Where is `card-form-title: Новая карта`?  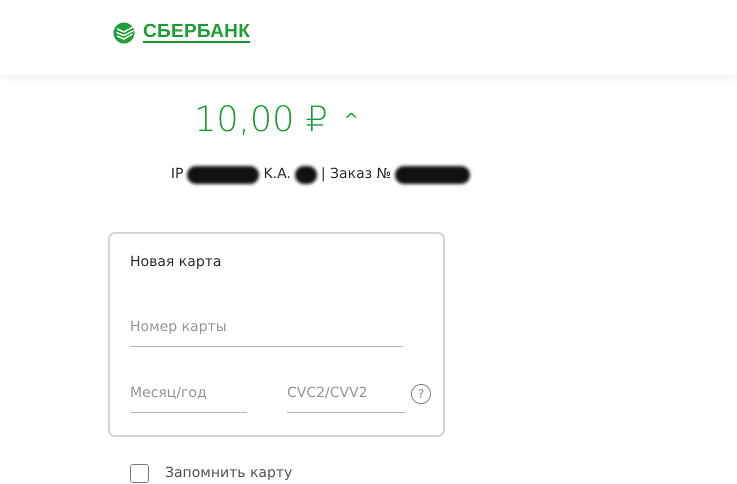
card-form-title: Новая карта is located at coordinates (176, 262).